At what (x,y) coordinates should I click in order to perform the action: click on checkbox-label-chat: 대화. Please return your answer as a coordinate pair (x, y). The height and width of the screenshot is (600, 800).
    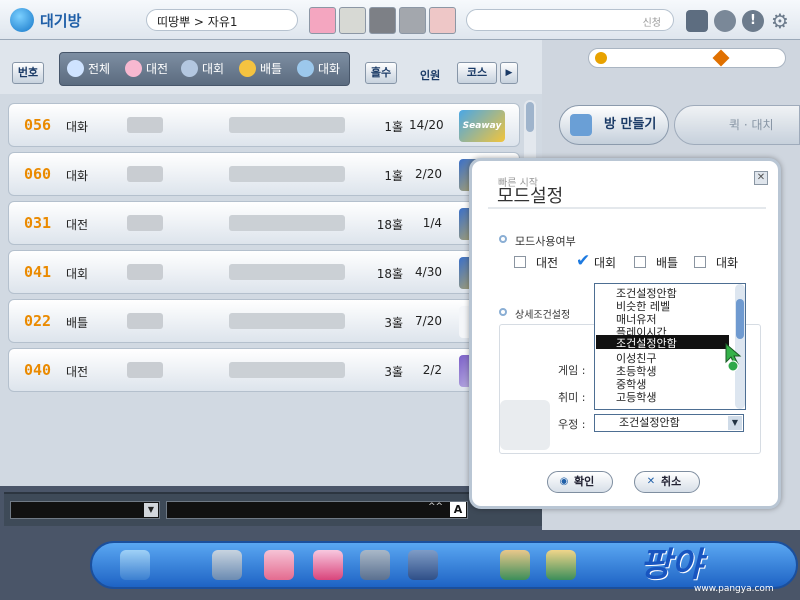
    Looking at the image, I should click on (727, 263).